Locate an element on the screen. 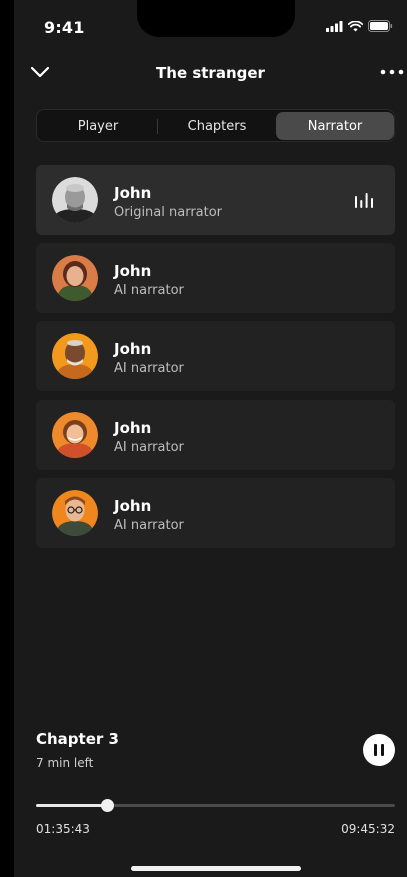 This screenshot has width=407, height=877. narrator-item-ai-1: John AI narrator is located at coordinates (215, 278).